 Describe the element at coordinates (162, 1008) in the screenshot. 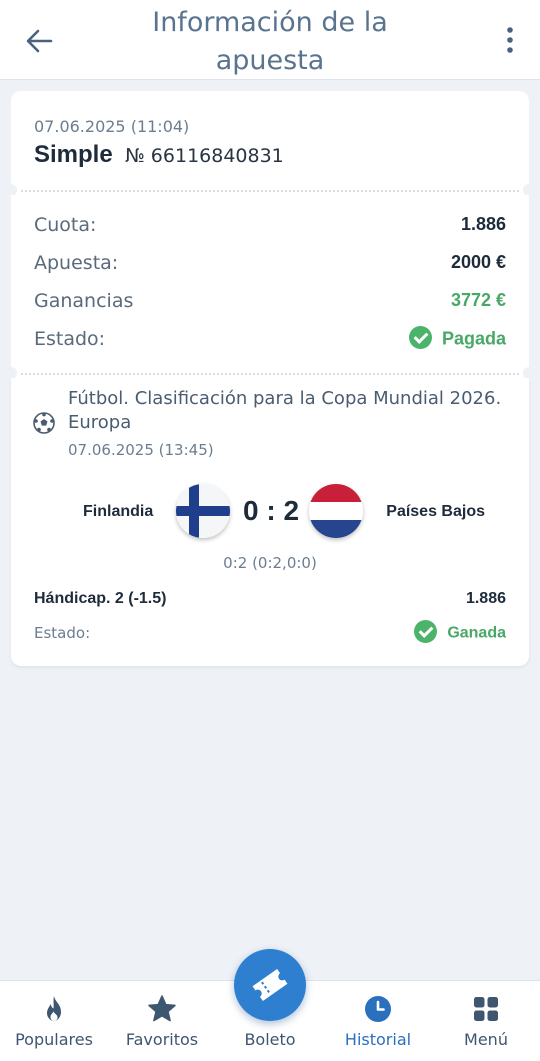

I see `star-icon` at that location.